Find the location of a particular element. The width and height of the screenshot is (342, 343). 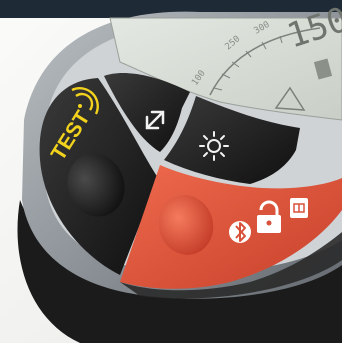

bluetooth-icon is located at coordinates (240, 232).